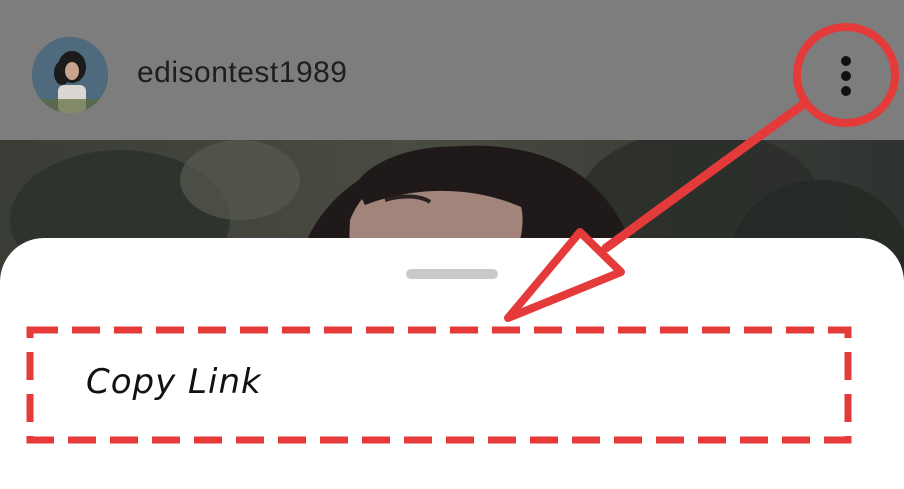 The height and width of the screenshot is (489, 904). I want to click on username: edisontest1989, so click(242, 73).